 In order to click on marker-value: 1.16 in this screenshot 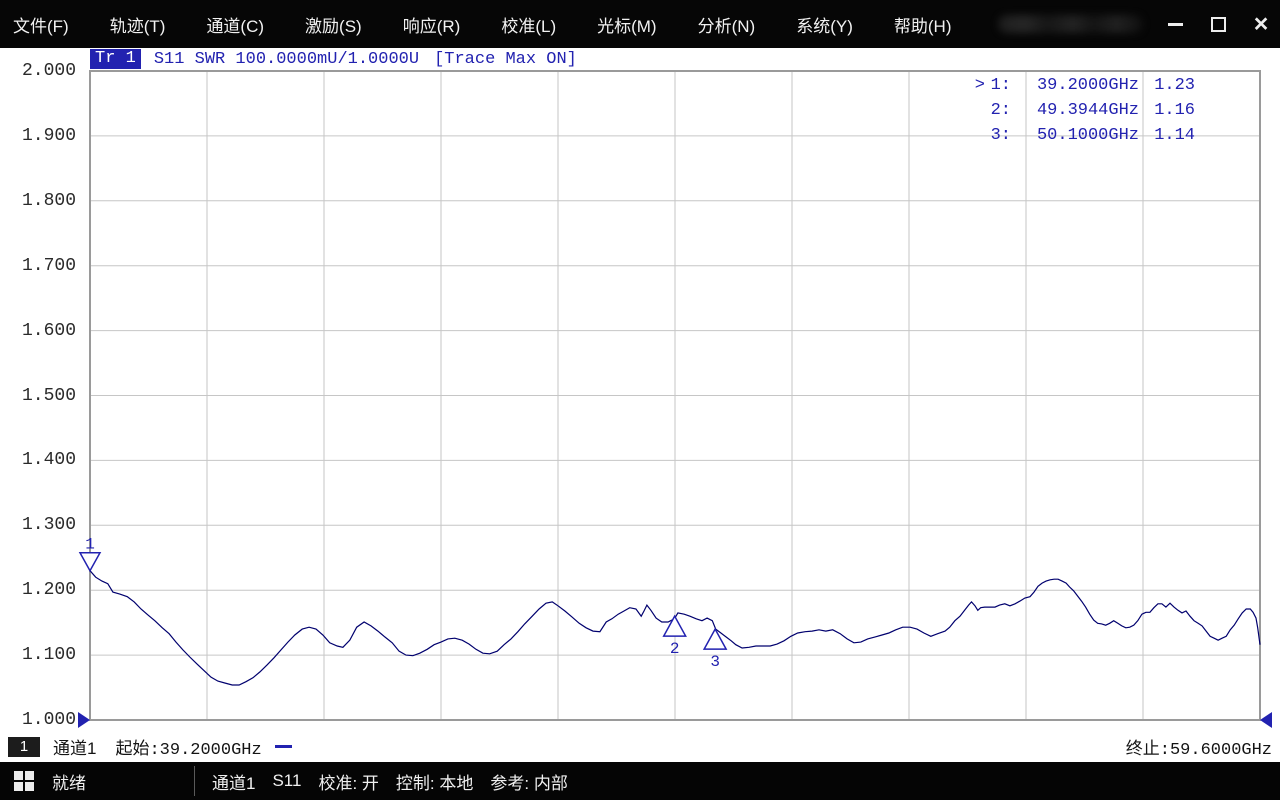, I will do `click(1174, 110)`.